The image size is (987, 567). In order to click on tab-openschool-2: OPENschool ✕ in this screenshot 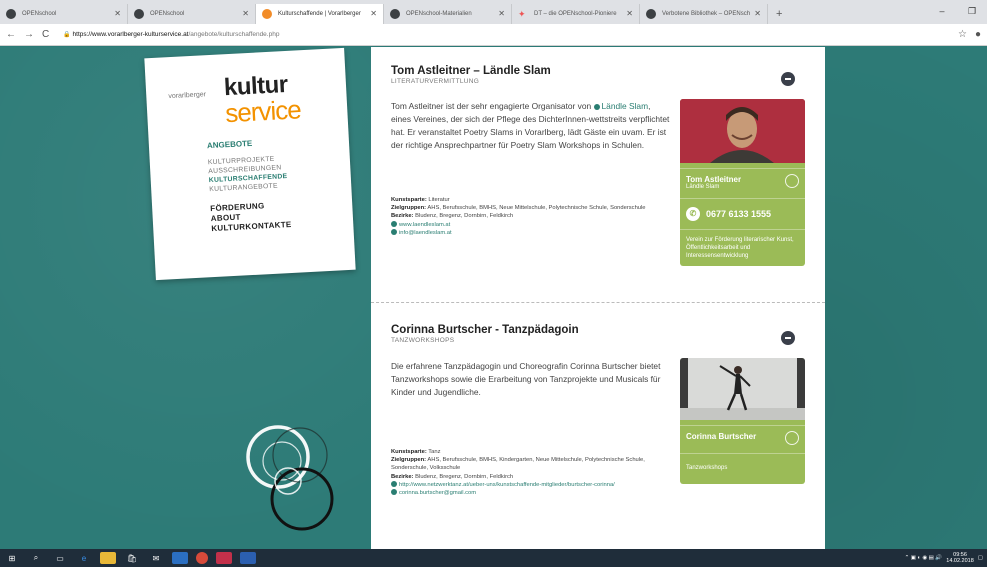, I will do `click(192, 14)`.